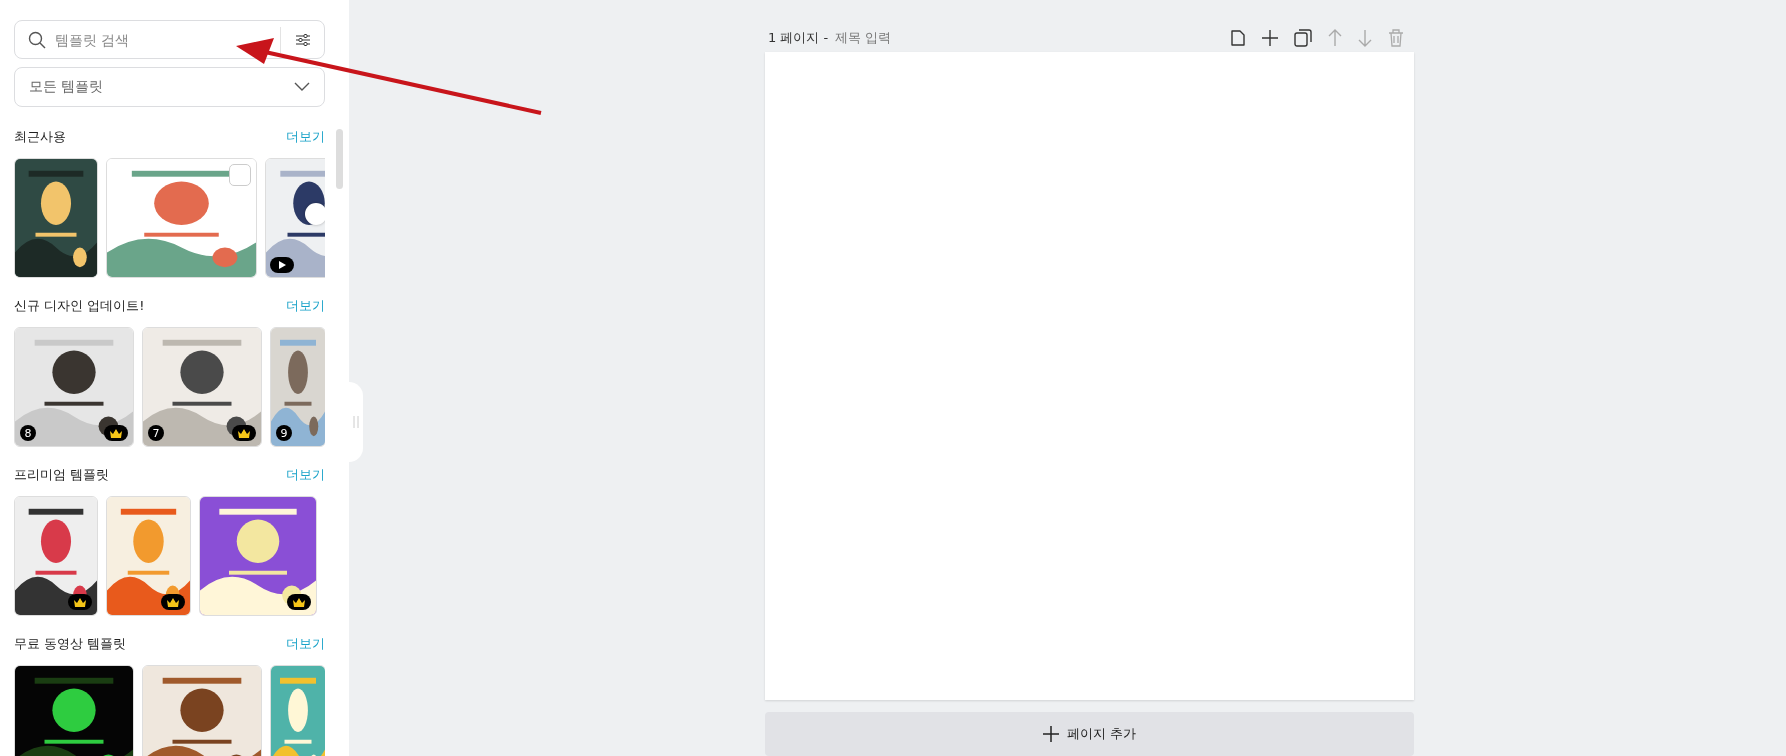 This screenshot has width=1786, height=756. I want to click on panel-collapse-handle, so click(356, 422).